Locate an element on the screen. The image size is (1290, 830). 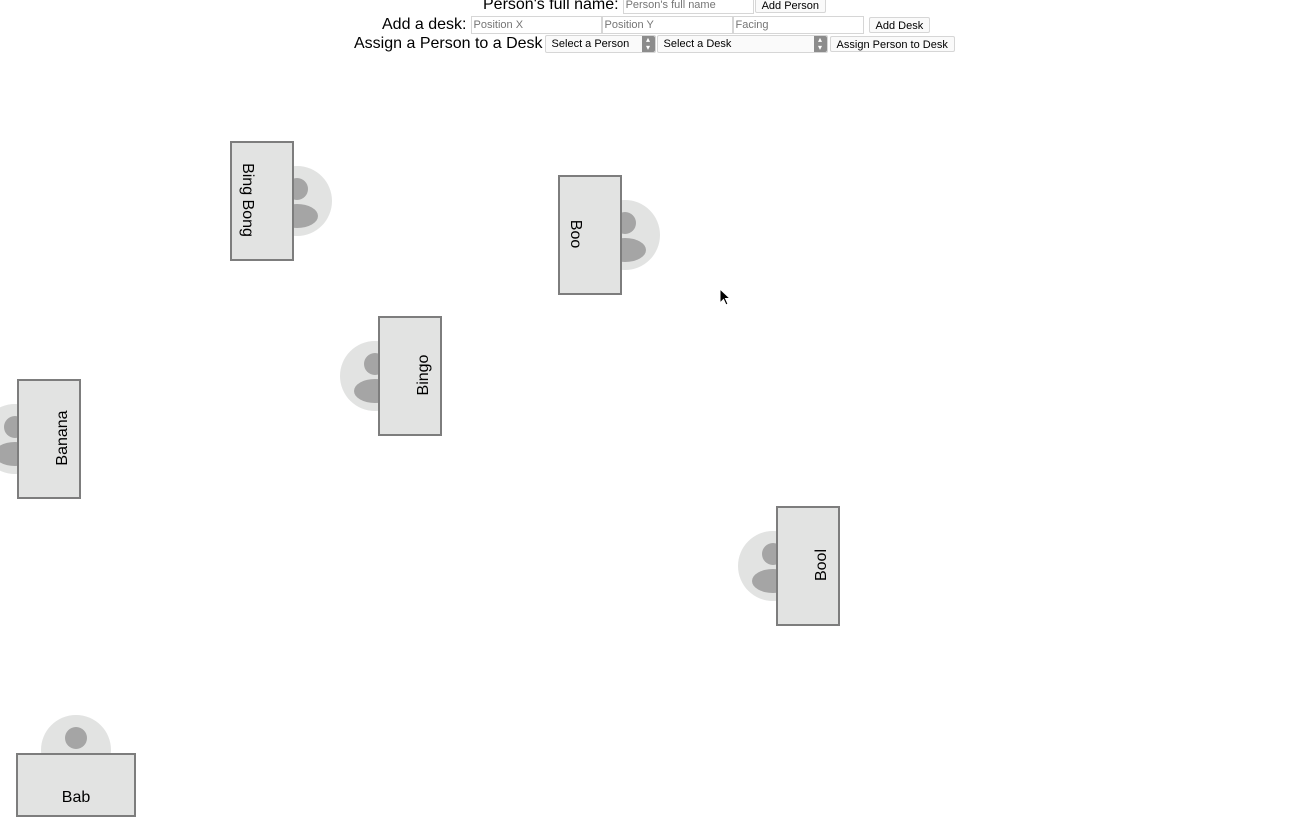
desk-name-label: Boo is located at coordinates (575, 234).